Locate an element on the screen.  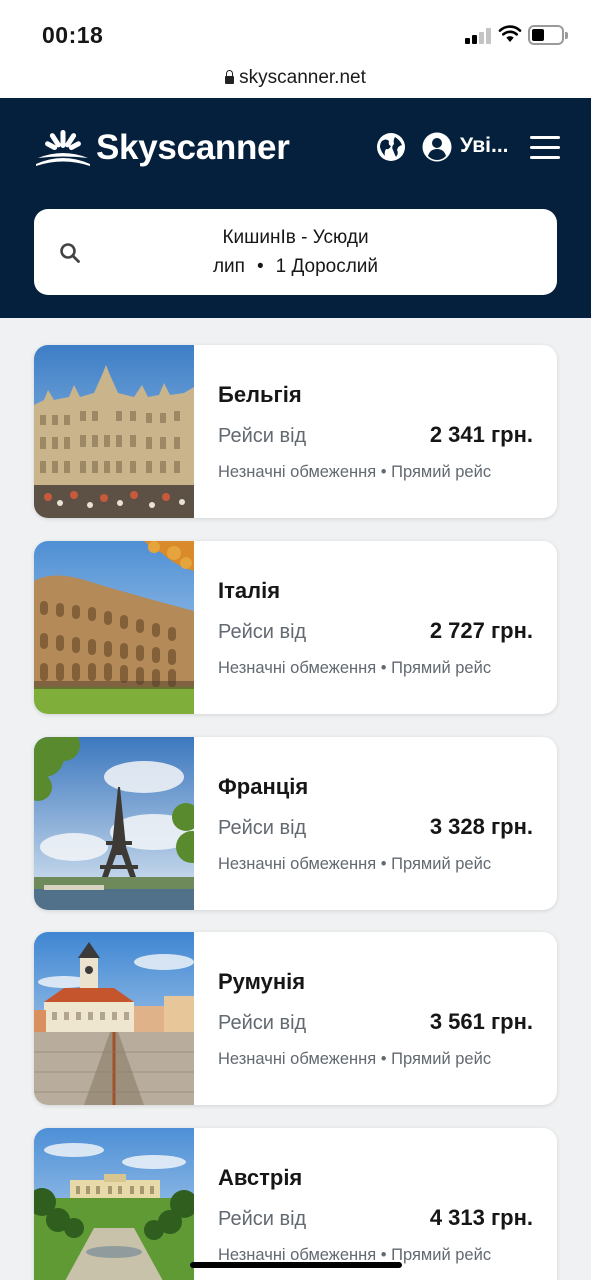
destination-name: Румунія is located at coordinates (262, 981).